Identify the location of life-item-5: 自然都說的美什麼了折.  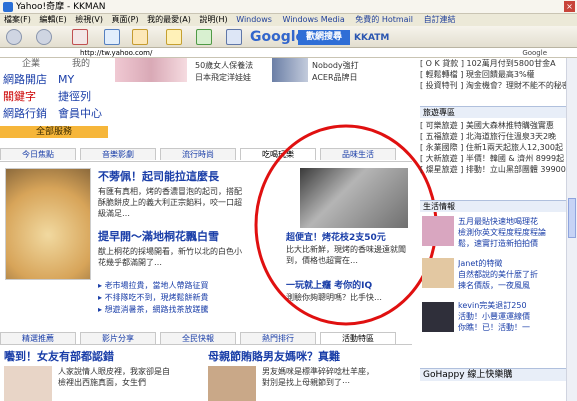
(512, 274).